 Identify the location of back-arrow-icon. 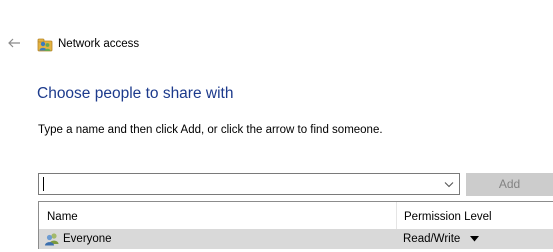
(14, 43).